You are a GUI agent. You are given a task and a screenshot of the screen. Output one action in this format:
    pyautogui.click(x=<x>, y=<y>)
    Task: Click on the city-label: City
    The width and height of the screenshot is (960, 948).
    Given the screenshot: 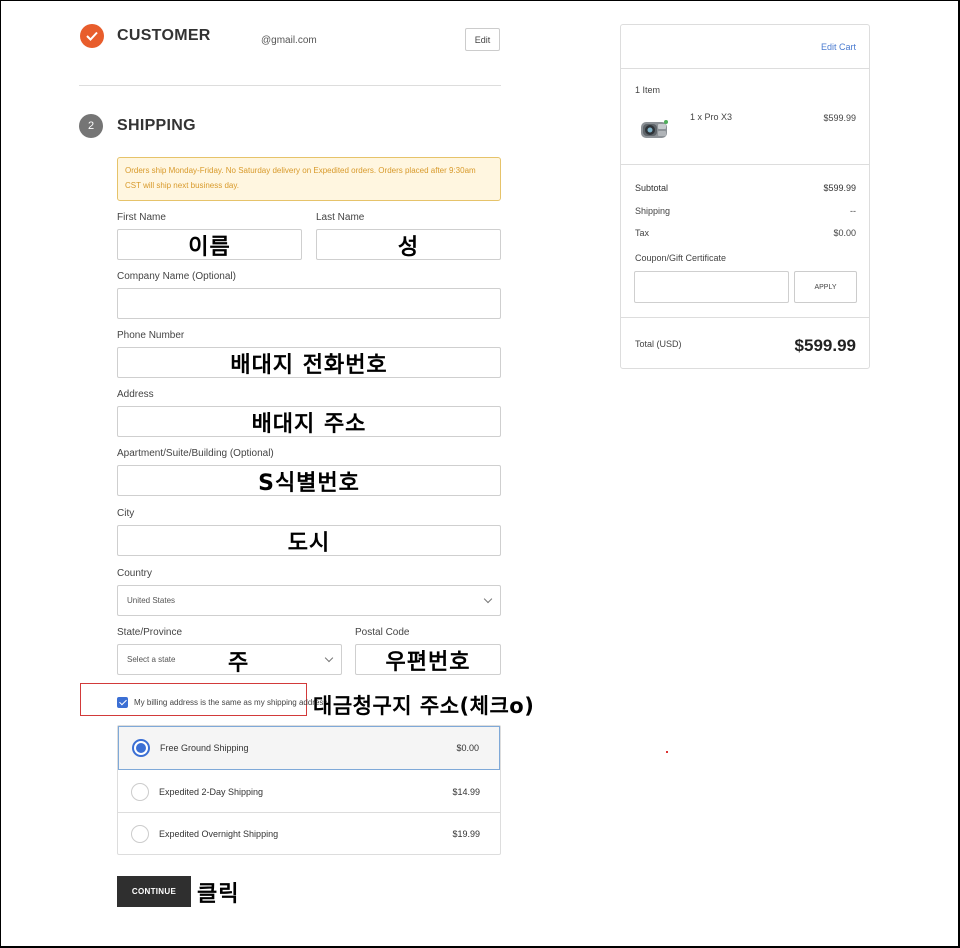 What is the action you would take?
    pyautogui.click(x=126, y=513)
    